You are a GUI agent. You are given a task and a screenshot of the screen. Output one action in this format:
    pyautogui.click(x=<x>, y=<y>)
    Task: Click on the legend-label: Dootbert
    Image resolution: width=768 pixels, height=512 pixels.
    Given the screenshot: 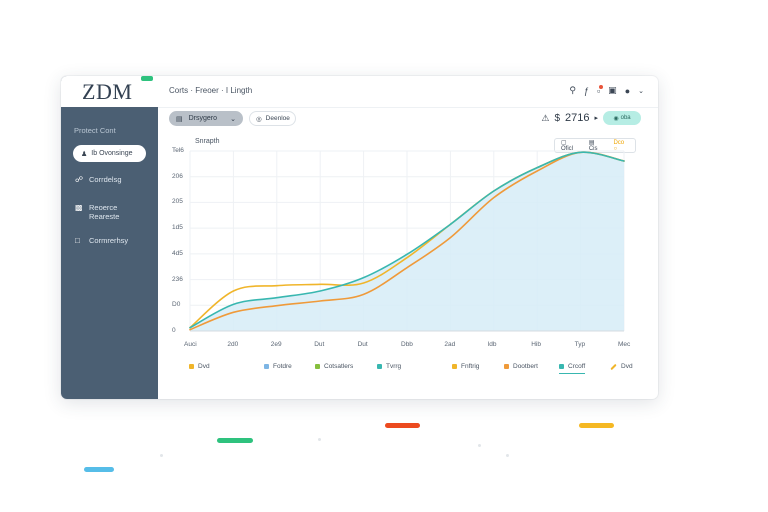 What is the action you would take?
    pyautogui.click(x=525, y=366)
    